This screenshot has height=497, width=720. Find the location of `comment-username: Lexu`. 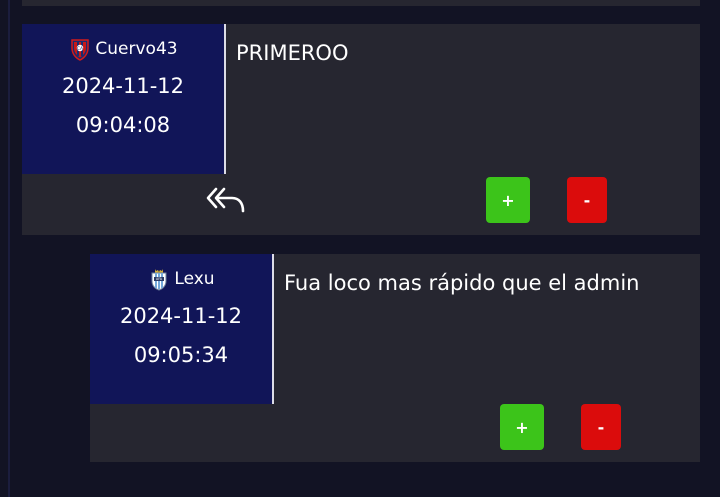

comment-username: Lexu is located at coordinates (194, 279).